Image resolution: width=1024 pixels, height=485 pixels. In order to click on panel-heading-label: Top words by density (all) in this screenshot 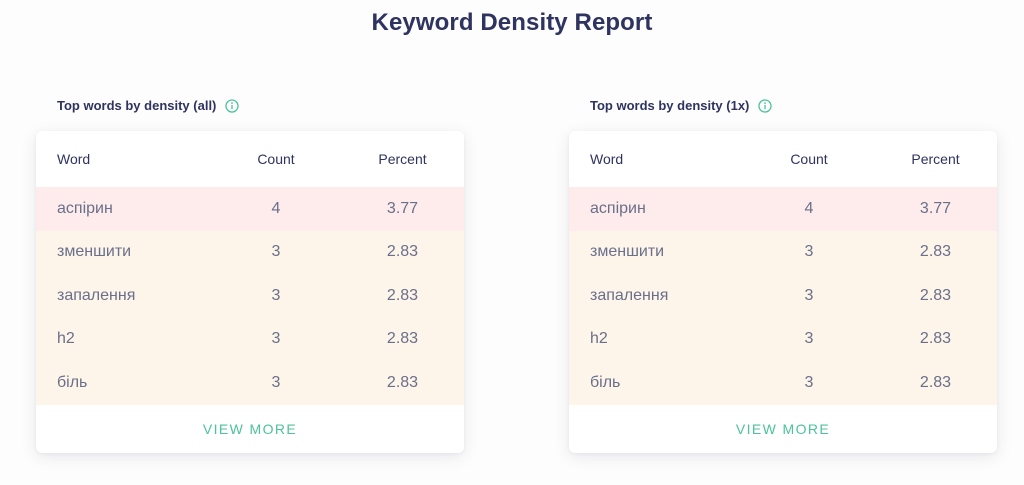, I will do `click(137, 105)`.